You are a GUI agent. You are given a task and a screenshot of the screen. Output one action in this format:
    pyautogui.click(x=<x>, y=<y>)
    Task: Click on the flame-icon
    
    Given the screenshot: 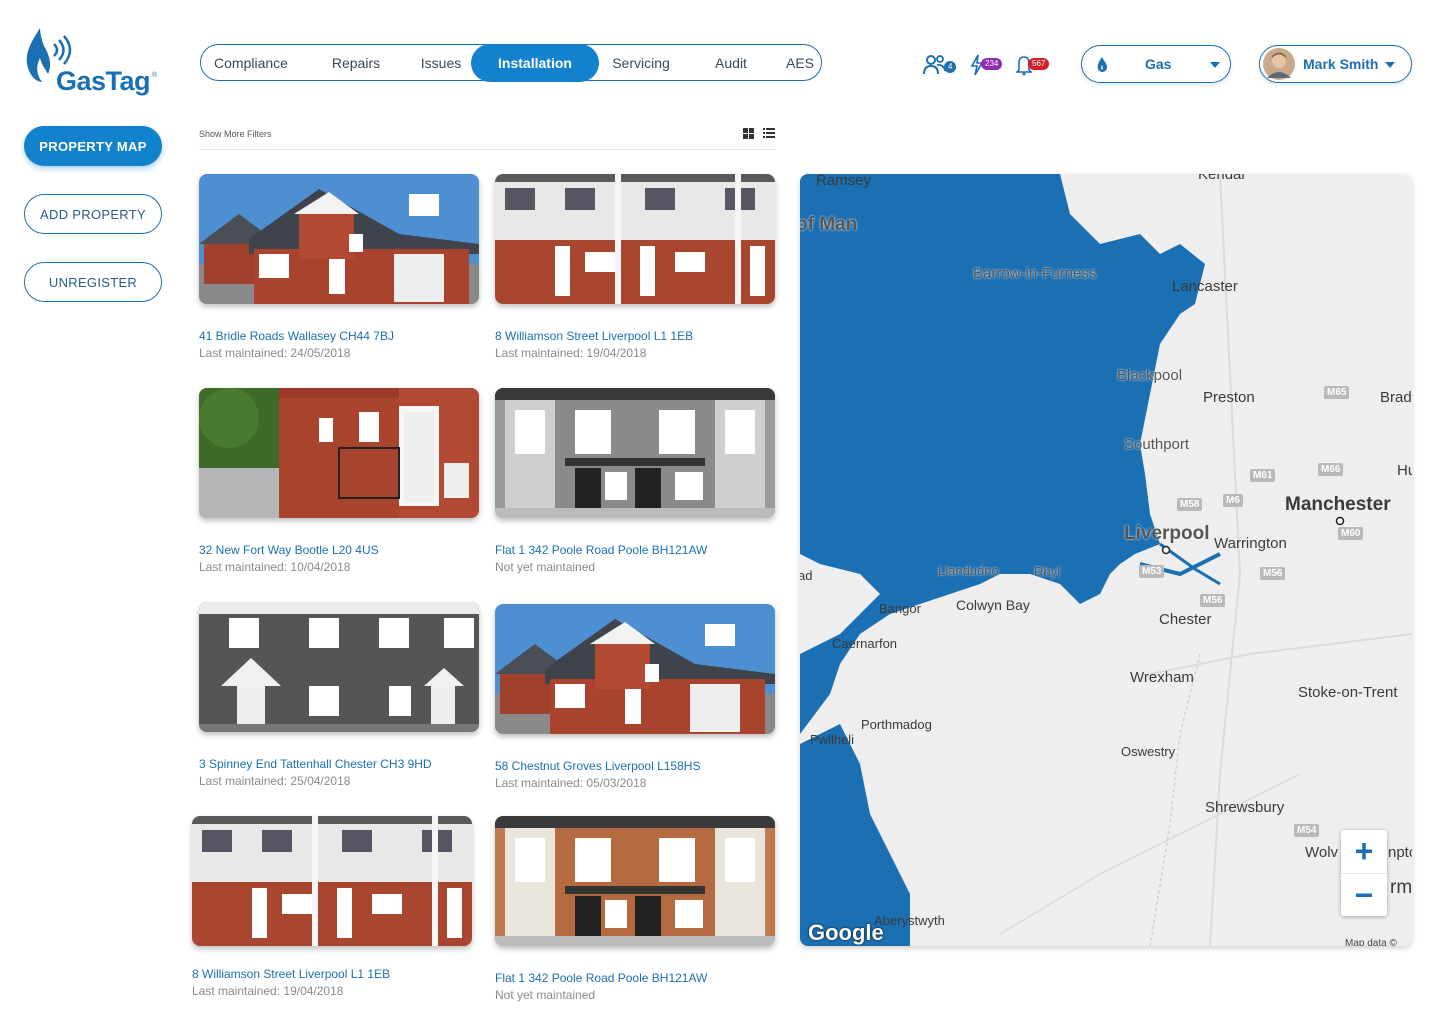 What is the action you would take?
    pyautogui.click(x=1102, y=64)
    